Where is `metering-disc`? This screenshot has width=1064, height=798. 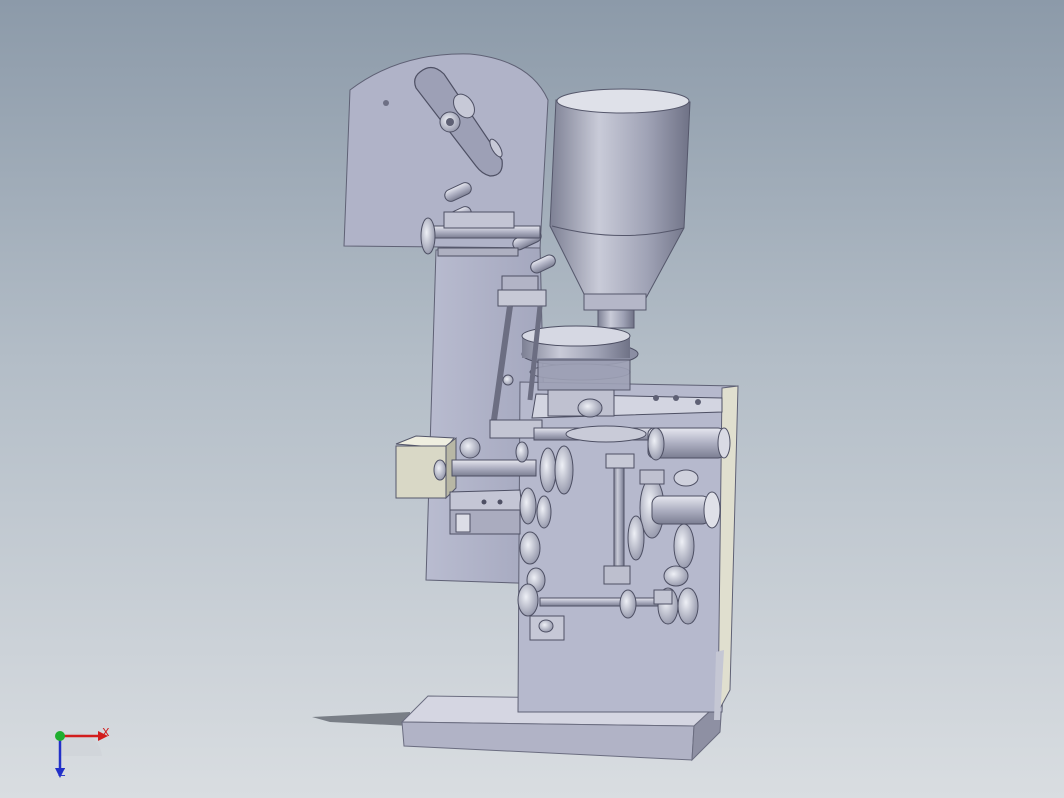
metering-disc is located at coordinates (580, 358).